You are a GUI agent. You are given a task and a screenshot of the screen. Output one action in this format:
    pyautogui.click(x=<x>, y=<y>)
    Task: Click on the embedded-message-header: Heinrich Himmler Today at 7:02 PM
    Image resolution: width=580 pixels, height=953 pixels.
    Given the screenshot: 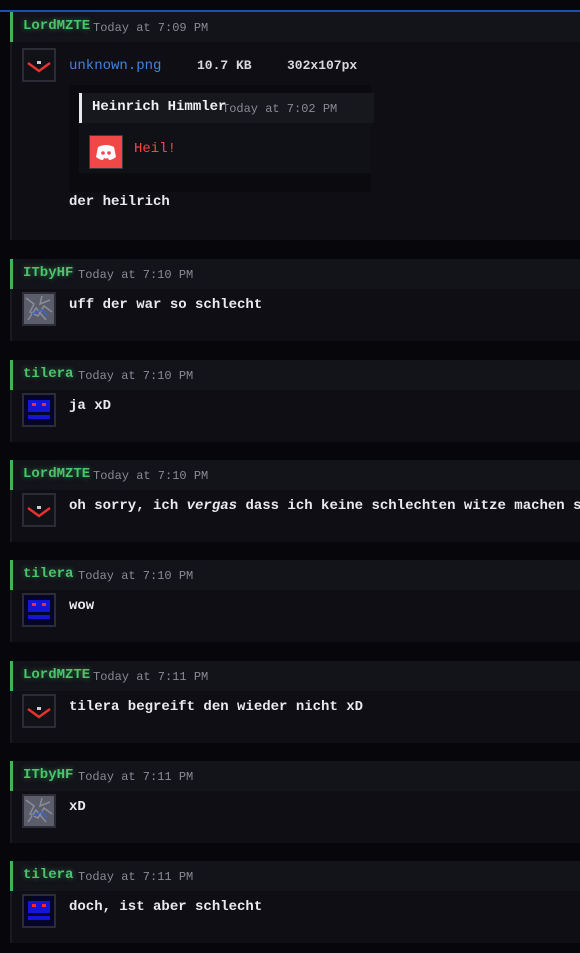 What is the action you would take?
    pyautogui.click(x=226, y=108)
    